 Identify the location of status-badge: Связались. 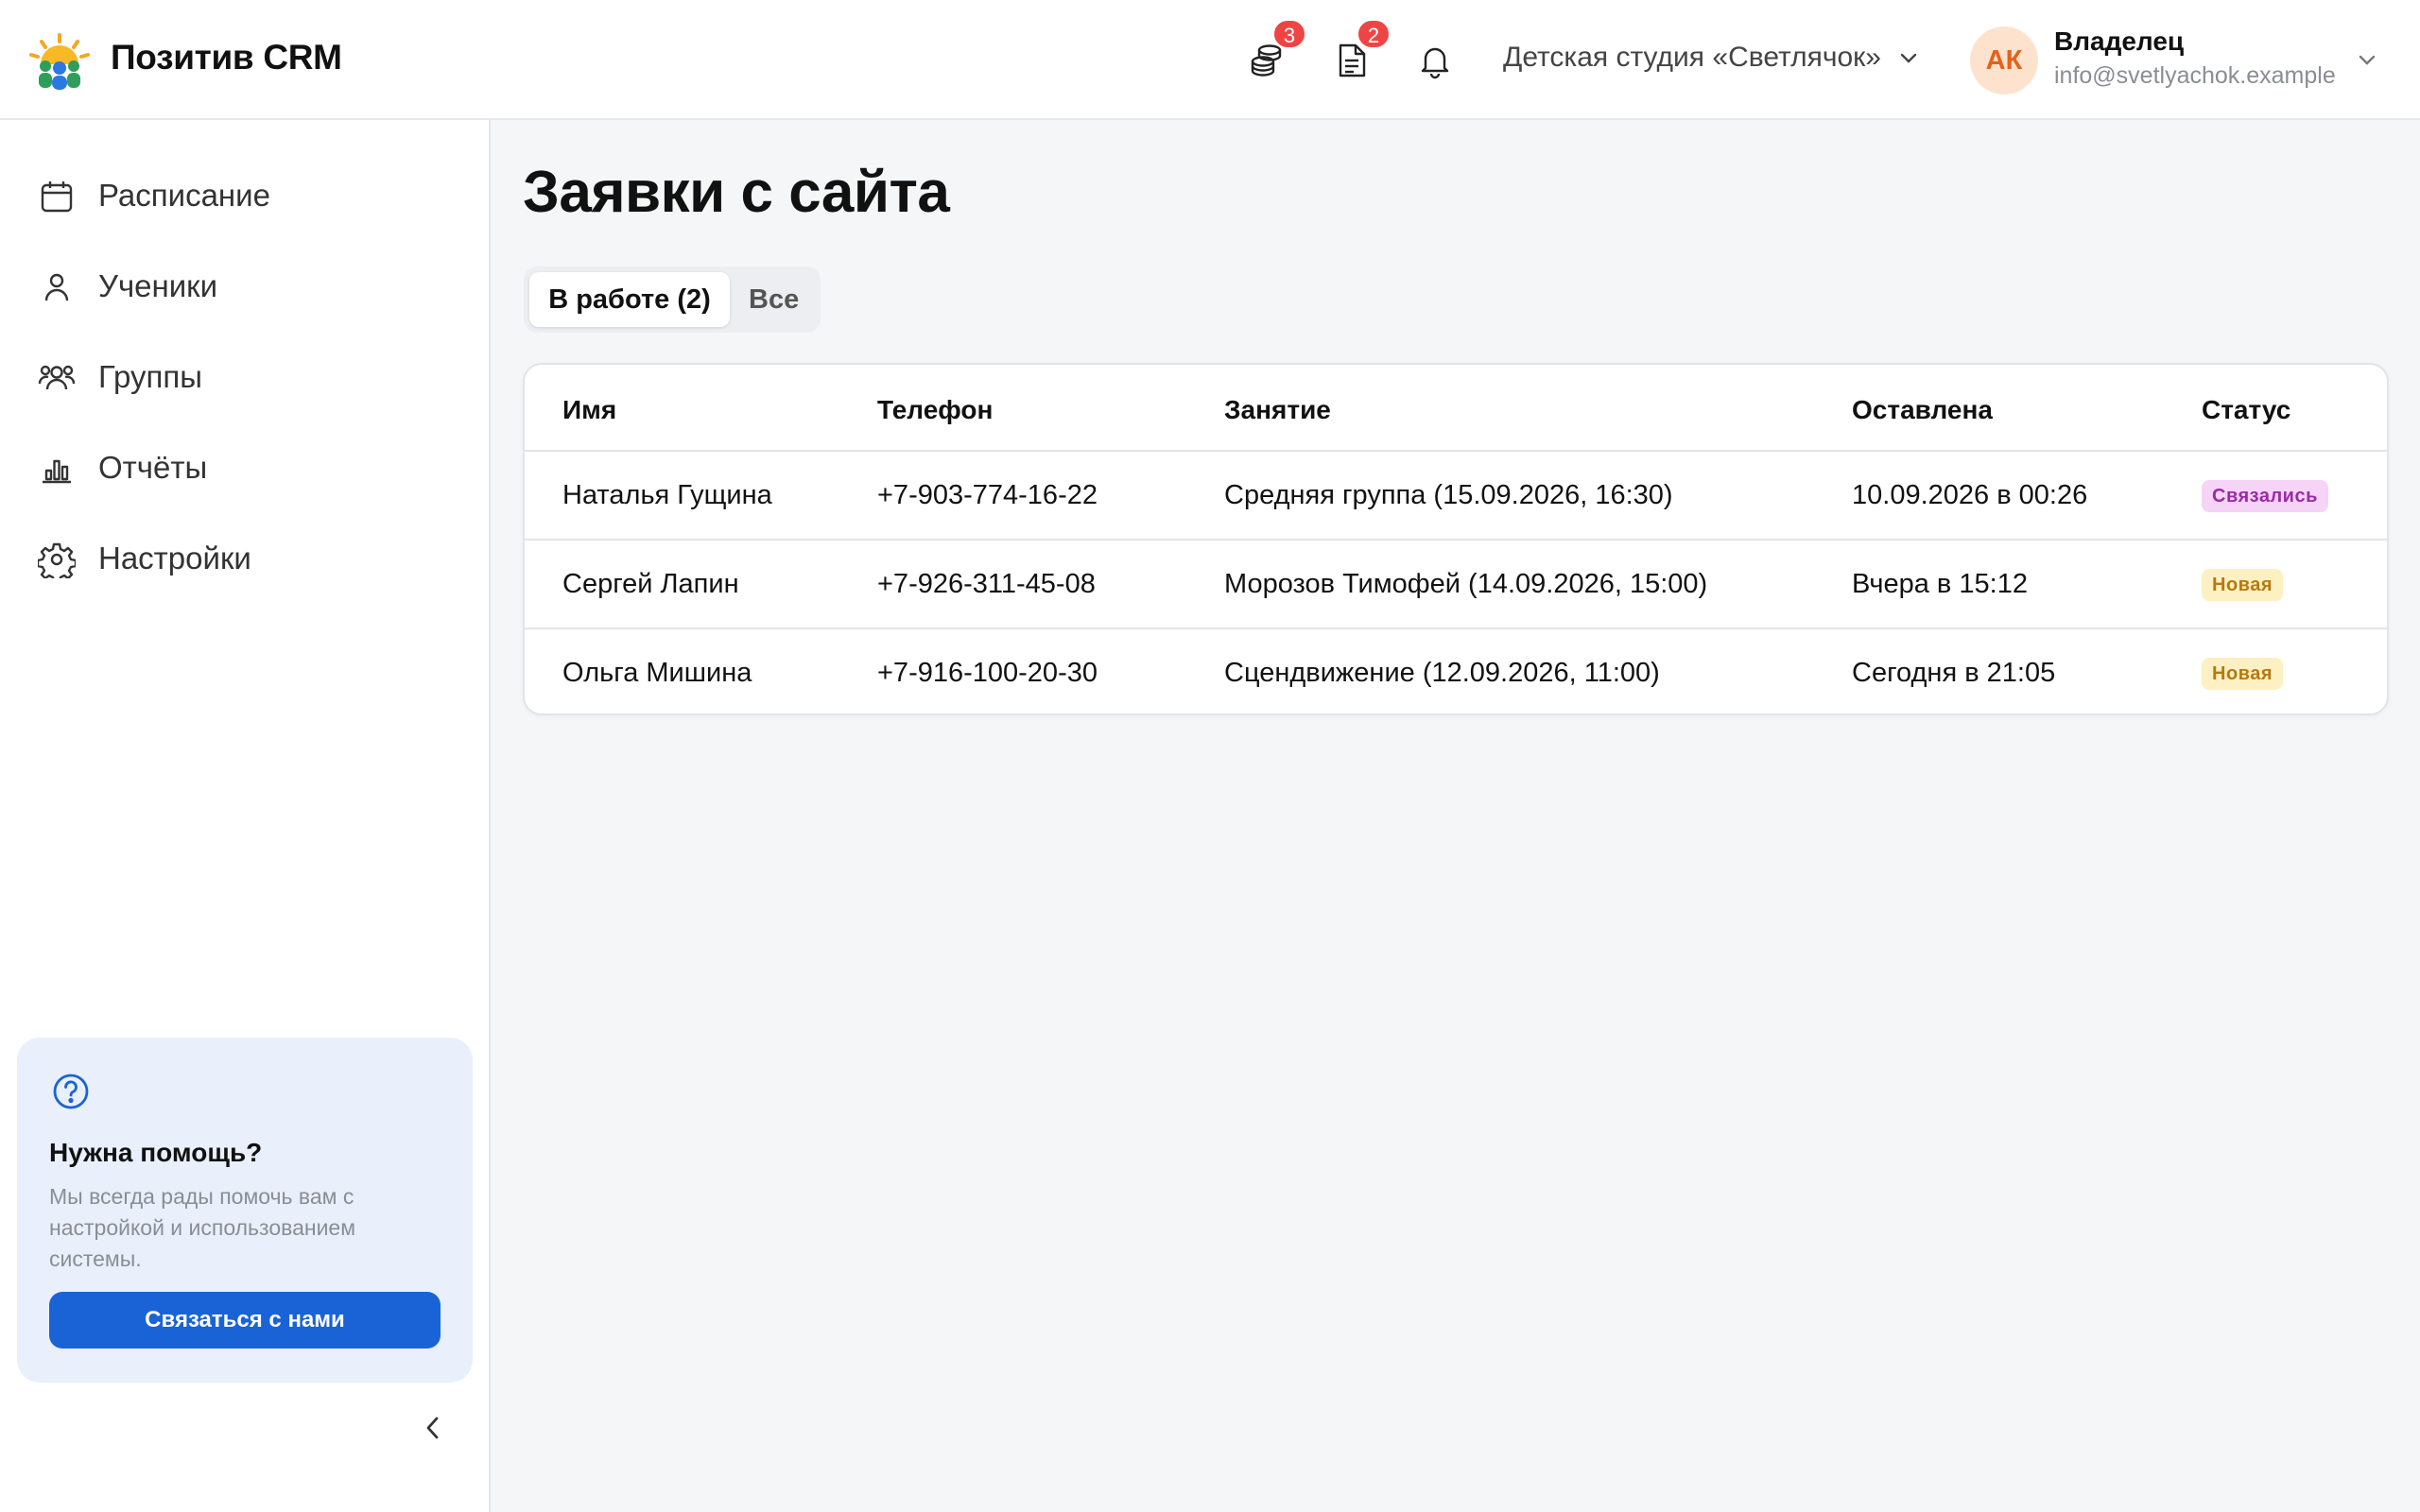
(2265, 496).